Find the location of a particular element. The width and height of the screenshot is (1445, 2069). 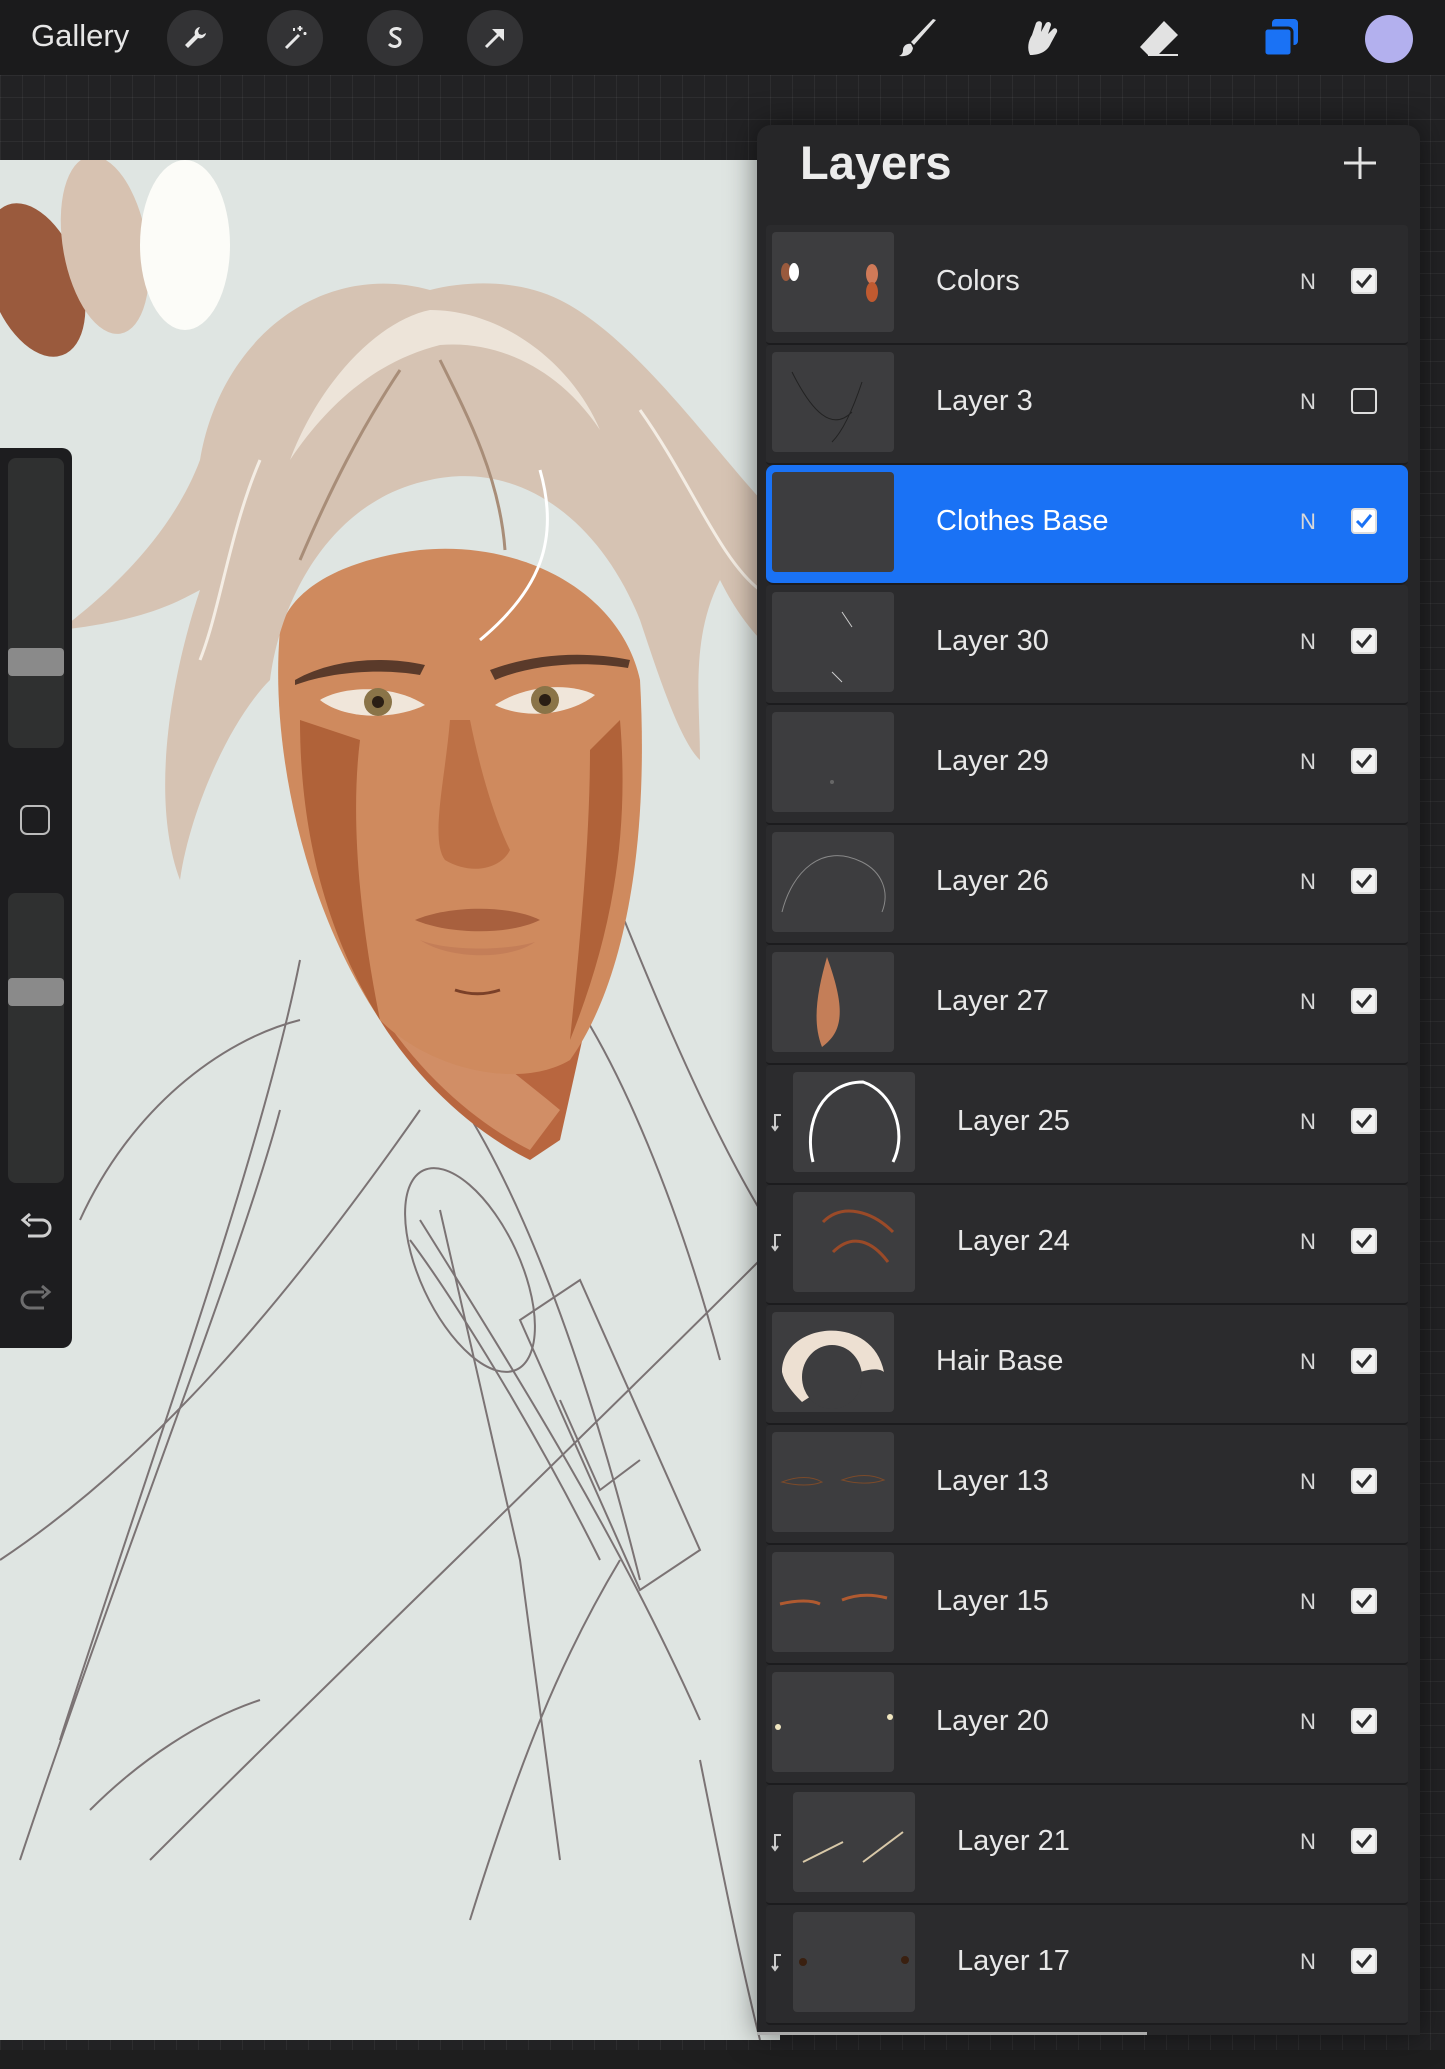

layer-name: Colors is located at coordinates (978, 281).